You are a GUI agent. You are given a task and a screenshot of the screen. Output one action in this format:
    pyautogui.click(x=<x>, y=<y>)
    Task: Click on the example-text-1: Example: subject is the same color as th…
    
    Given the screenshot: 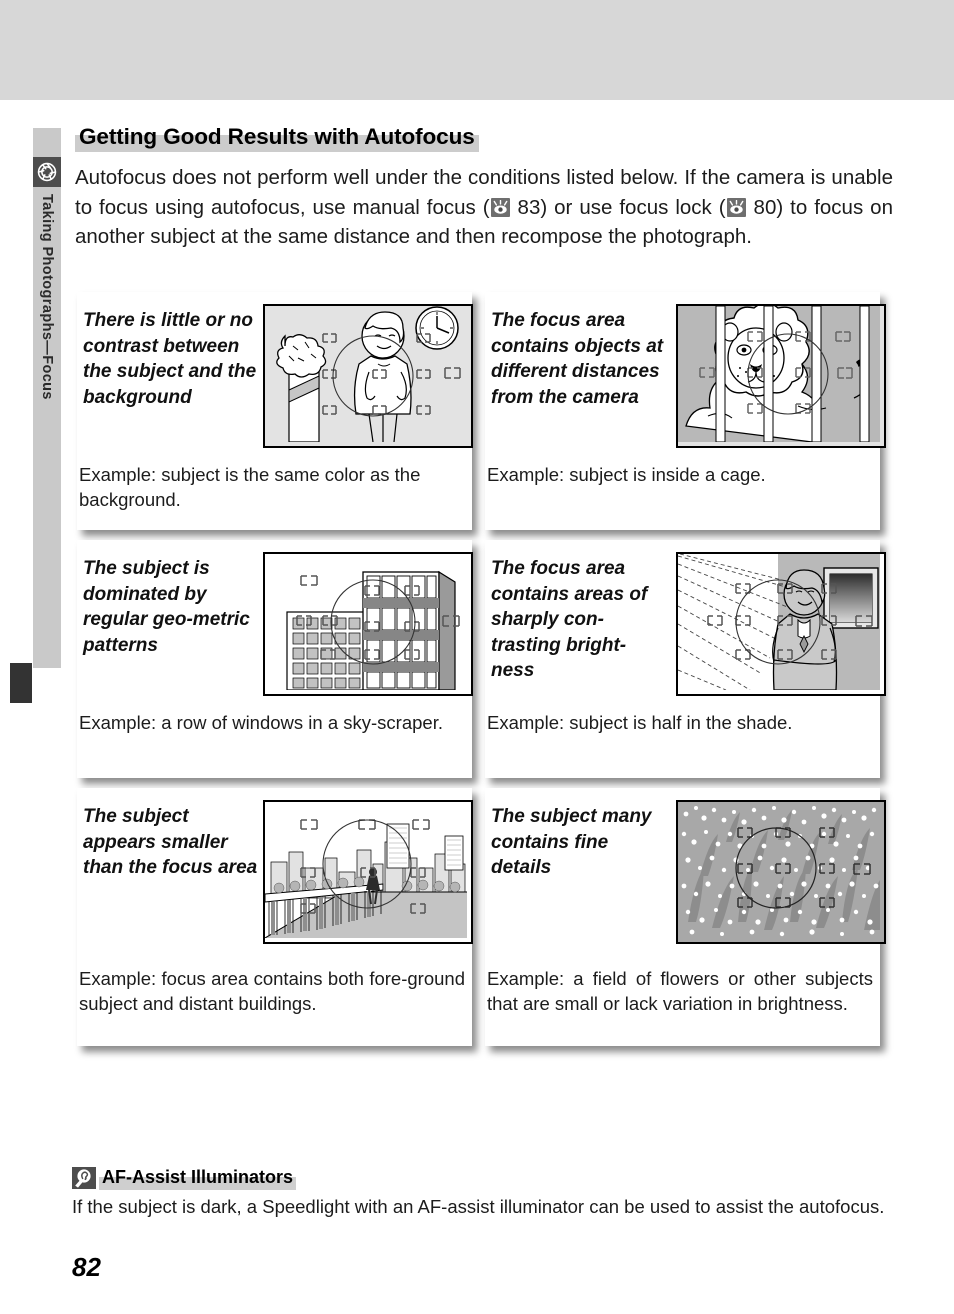 What is the action you would take?
    pyautogui.click(x=250, y=487)
    